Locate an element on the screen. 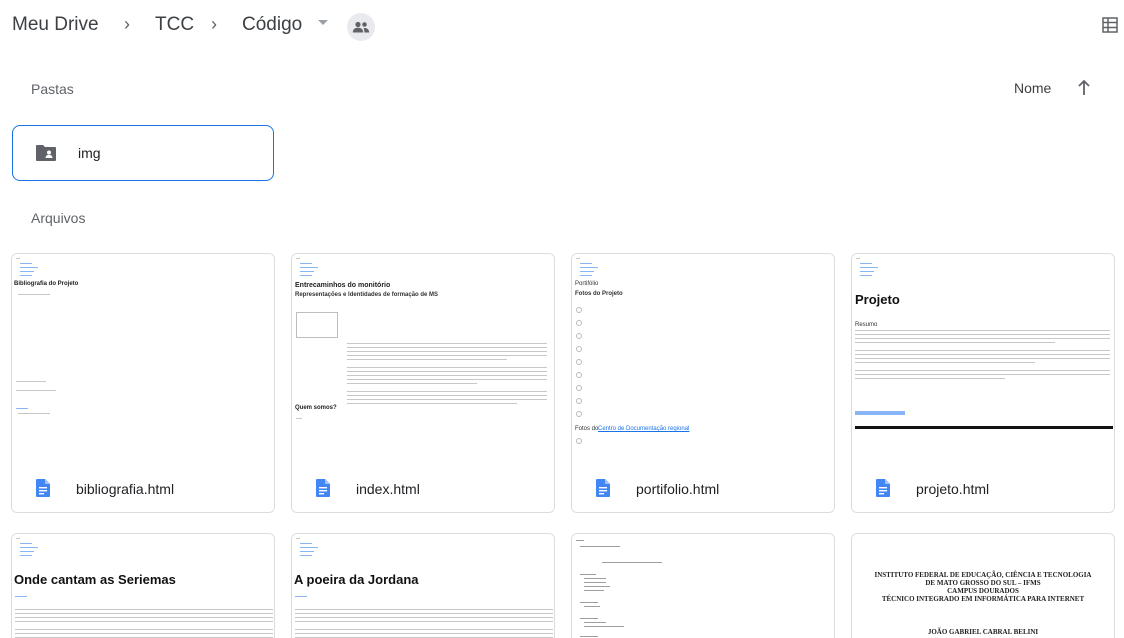 This screenshot has height=638, width=1124. file-card-jordana: A poeira da Jordana is located at coordinates (423, 585).